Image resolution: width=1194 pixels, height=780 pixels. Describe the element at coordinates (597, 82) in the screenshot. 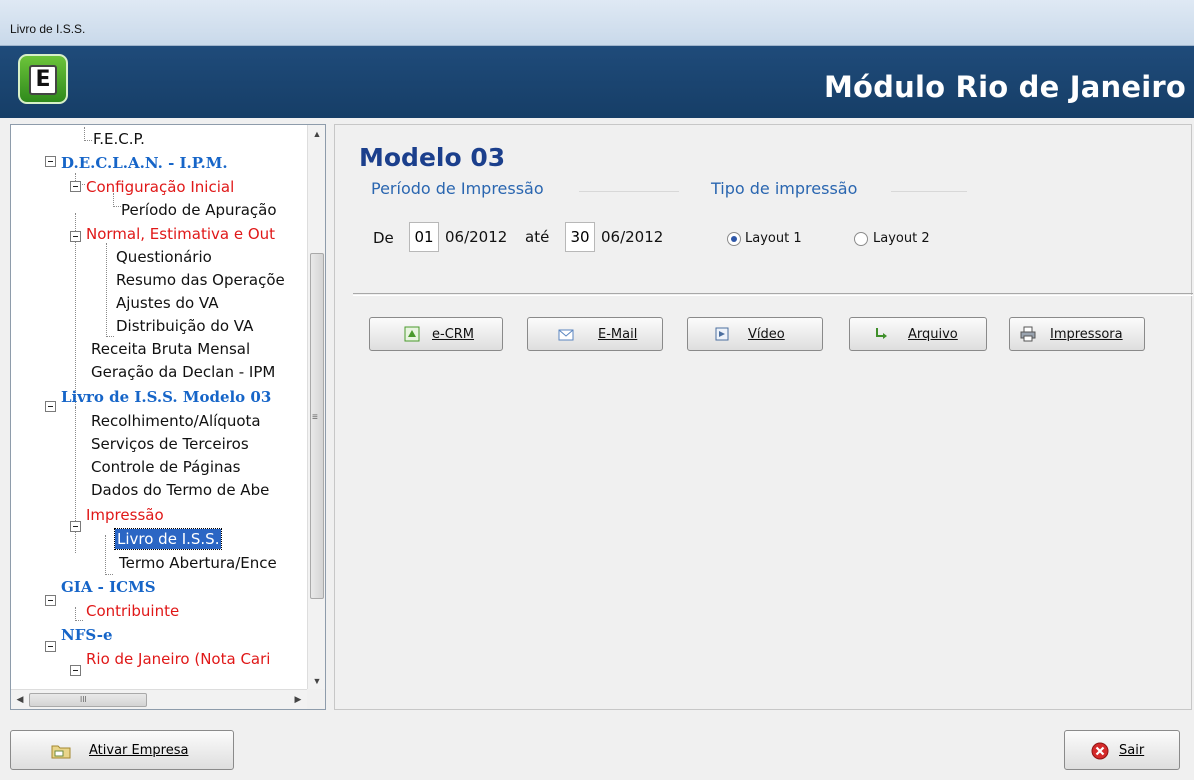

I see `app-header: E Módulo Rio de Janeiro` at that location.